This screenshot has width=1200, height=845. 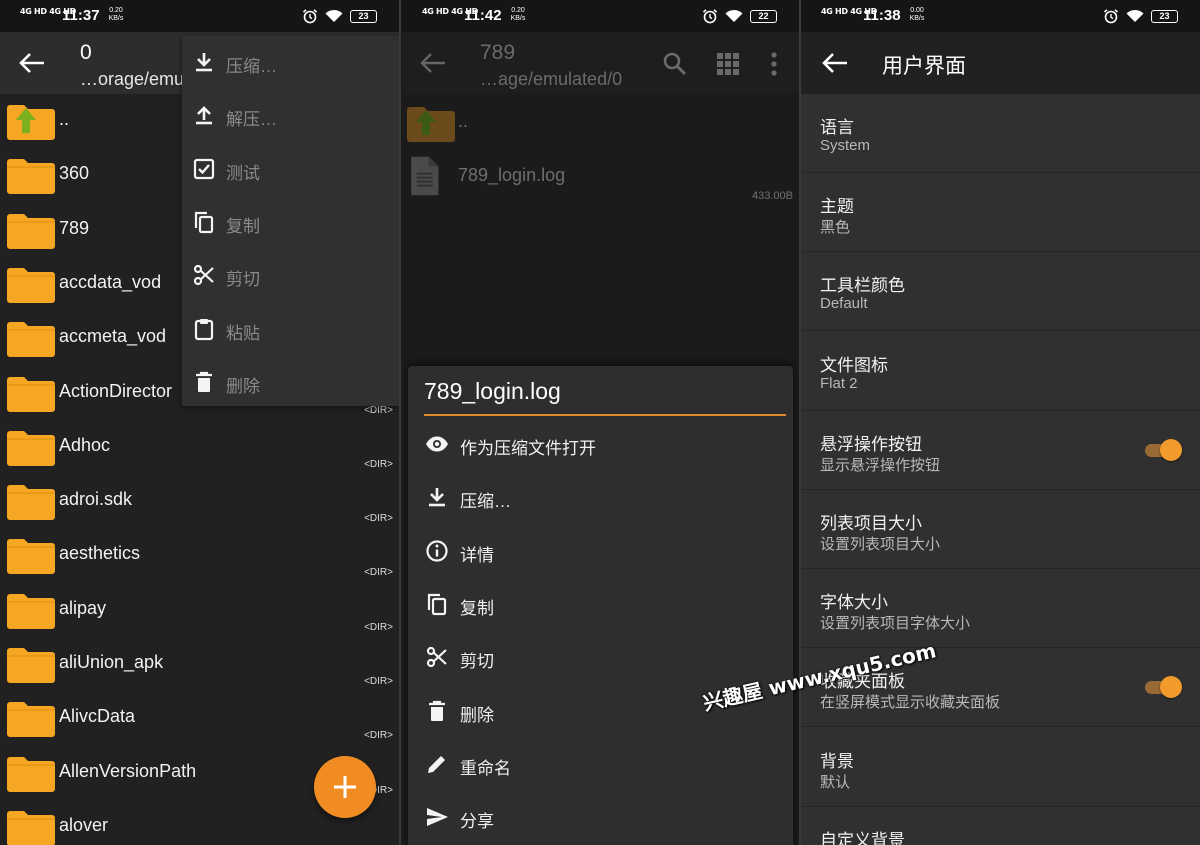 What do you see at coordinates (290, 382) in the screenshot?
I see `menu-item: 删除` at bounding box center [290, 382].